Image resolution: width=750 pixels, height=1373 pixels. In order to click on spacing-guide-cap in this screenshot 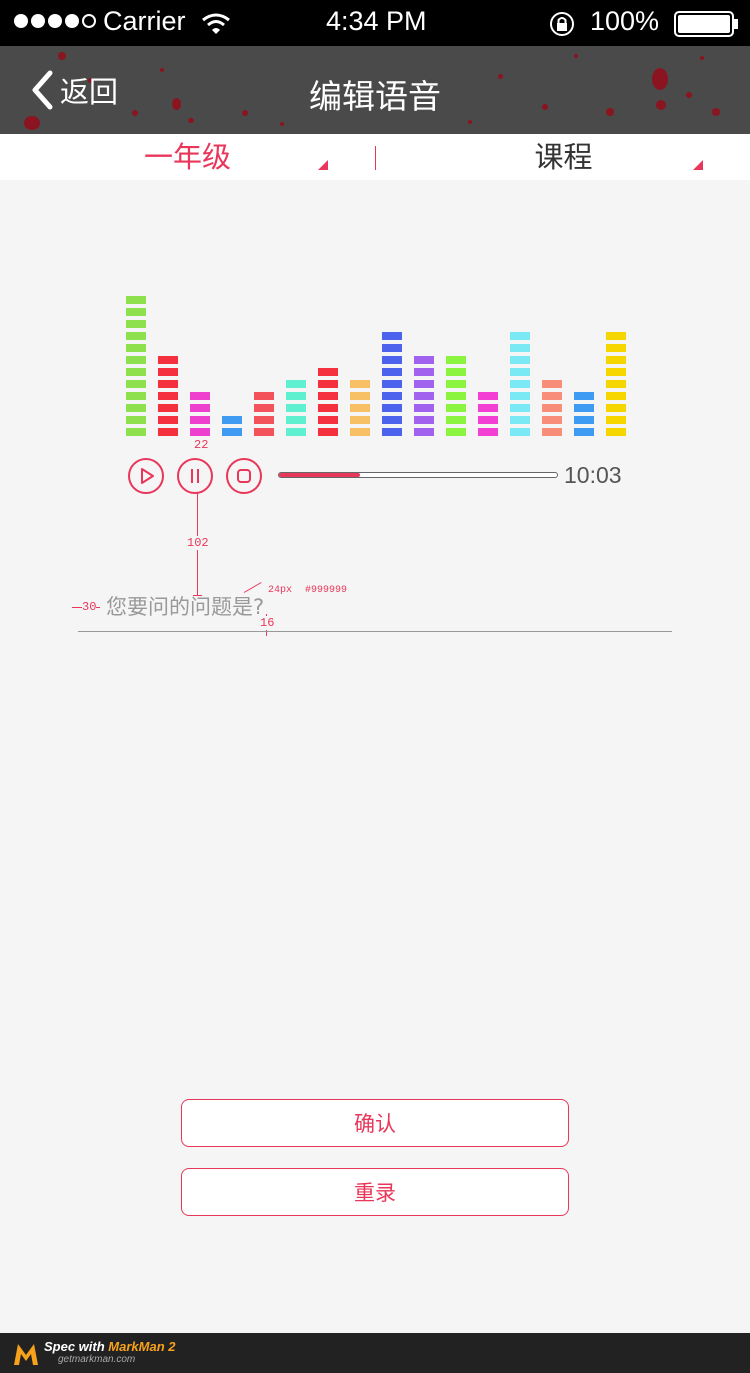, I will do `click(197, 492)`.